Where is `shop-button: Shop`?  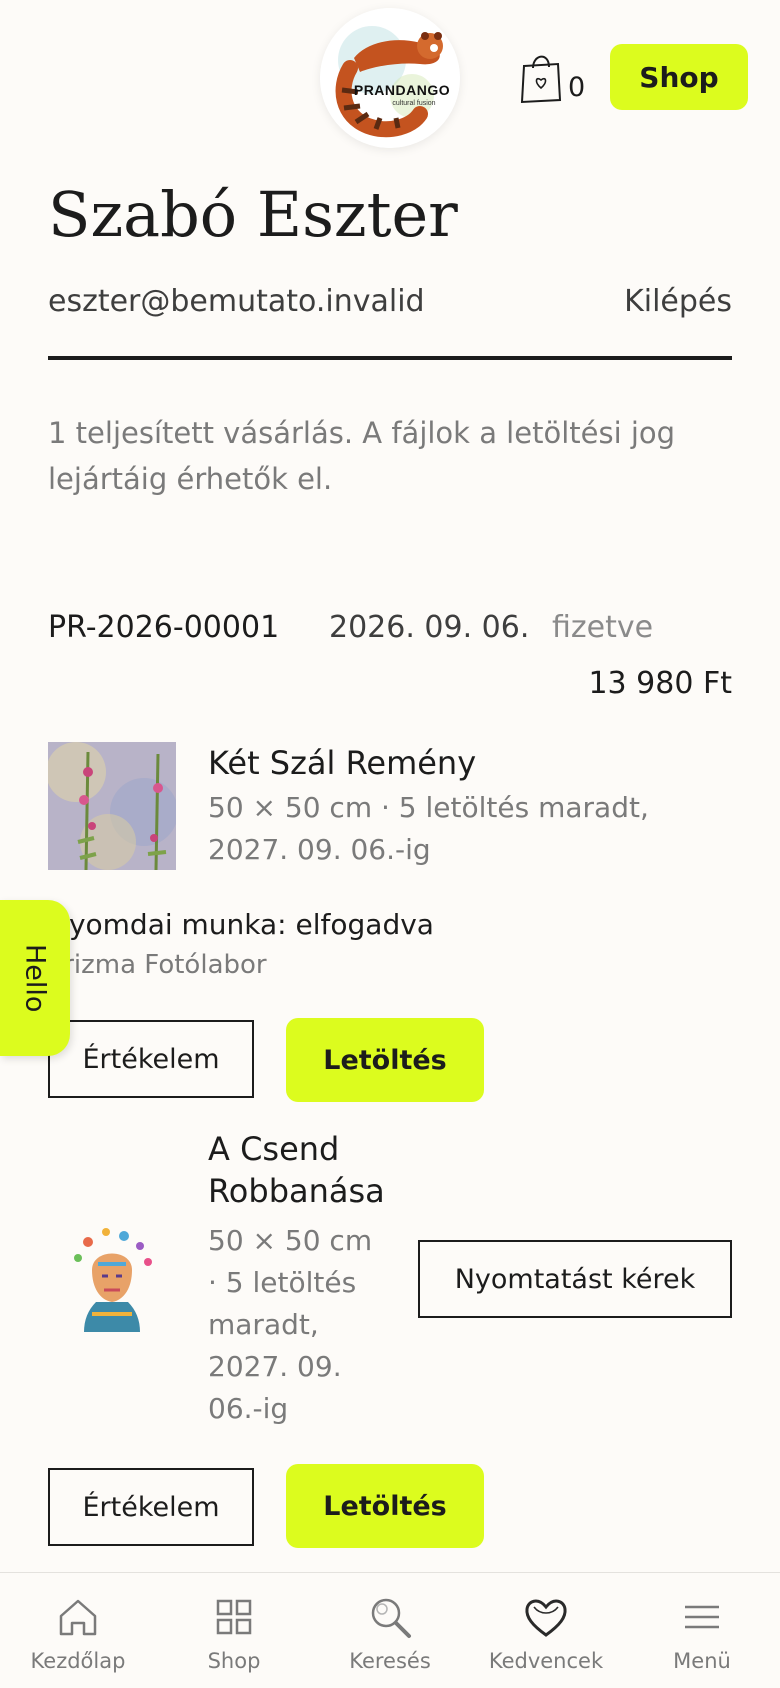
shop-button: Shop is located at coordinates (679, 77).